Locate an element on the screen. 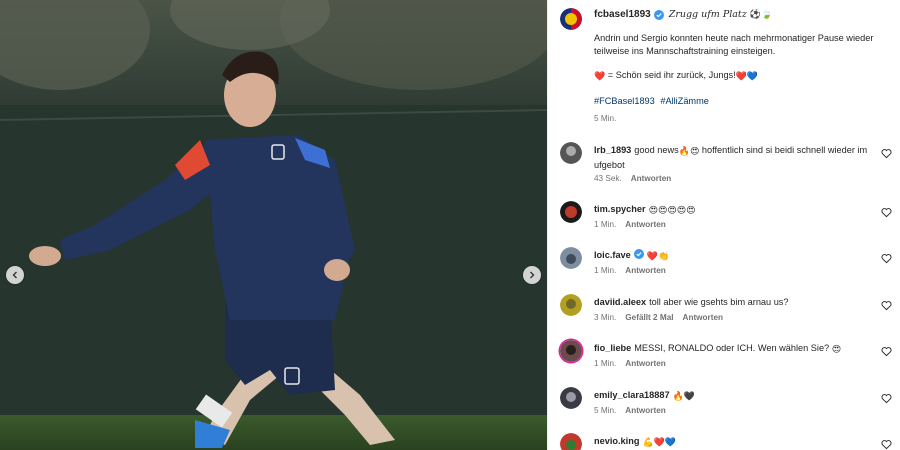  username-link: nevio.king is located at coordinates (616, 441).